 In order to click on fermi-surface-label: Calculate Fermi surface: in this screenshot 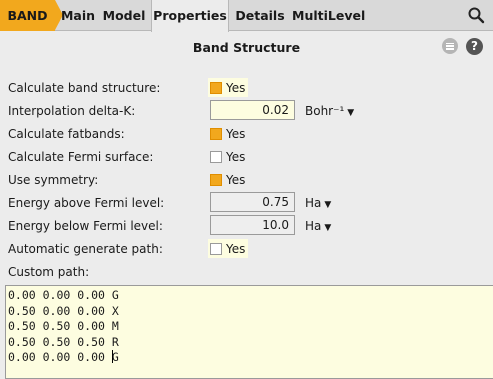, I will do `click(81, 157)`.